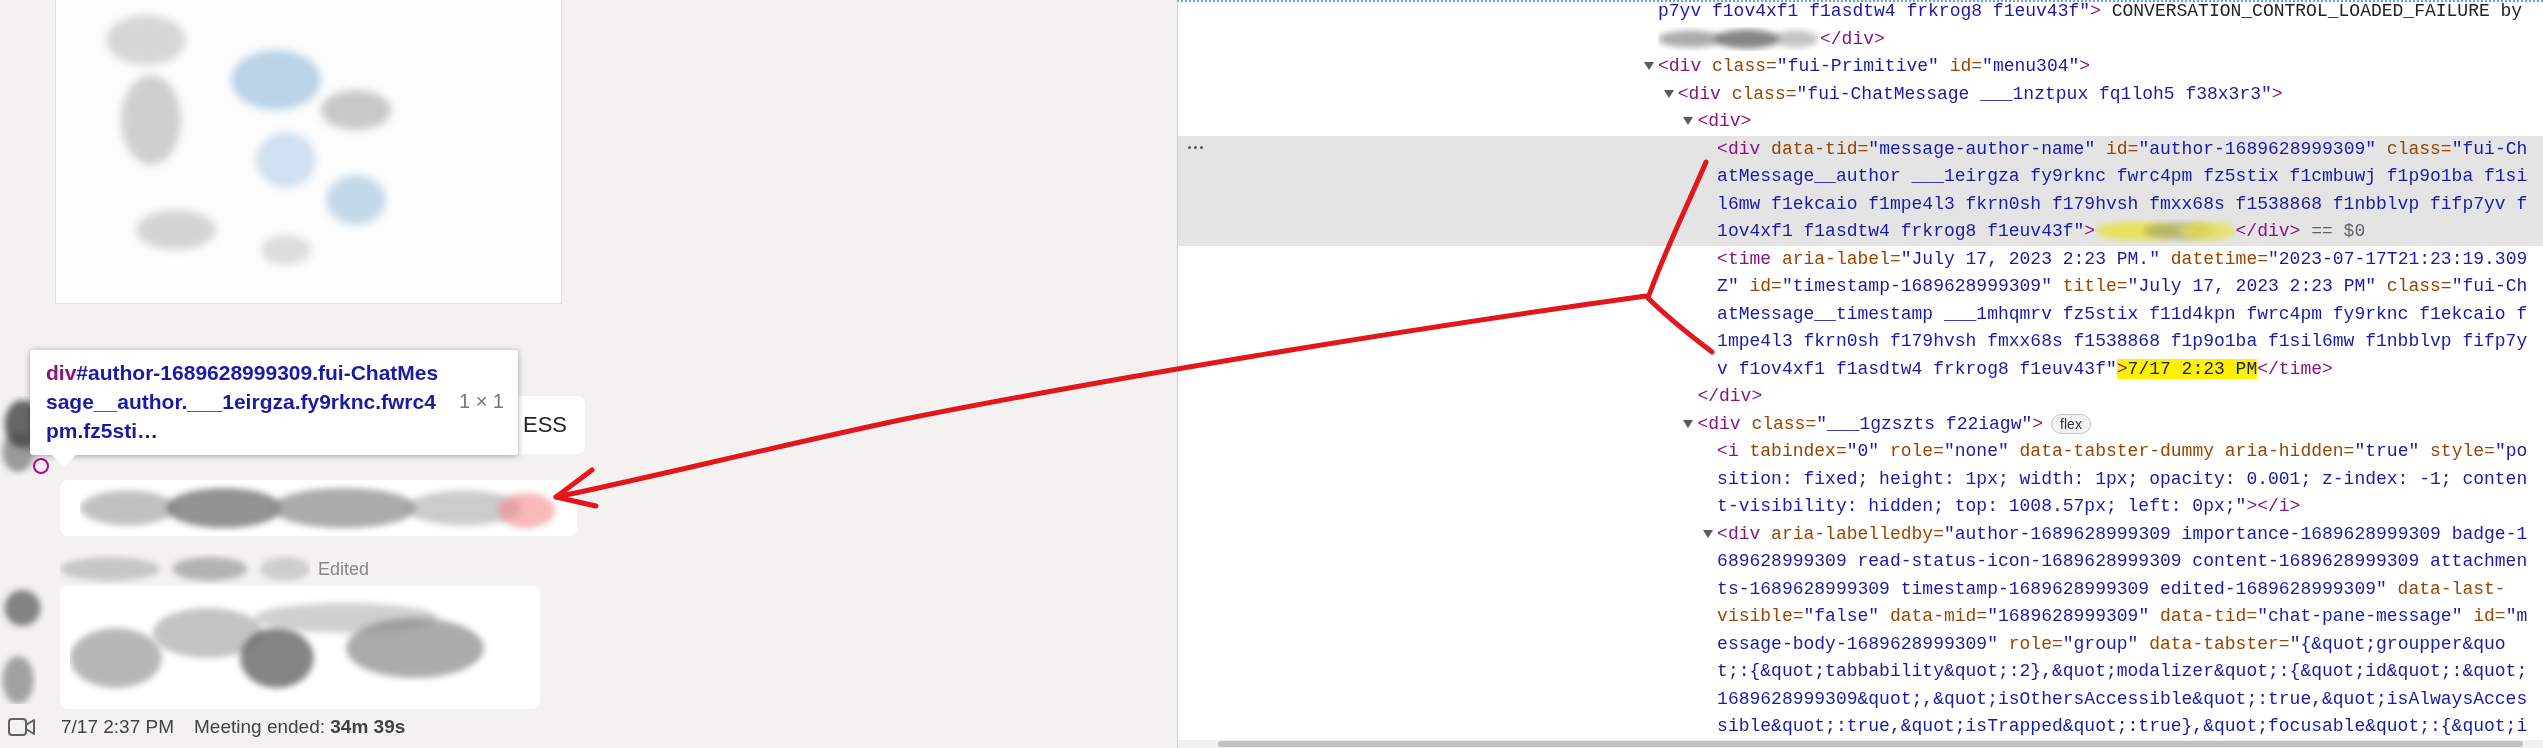 The height and width of the screenshot is (748, 2543). What do you see at coordinates (2516, 616) in the screenshot?
I see `attribute-value: "m` at bounding box center [2516, 616].